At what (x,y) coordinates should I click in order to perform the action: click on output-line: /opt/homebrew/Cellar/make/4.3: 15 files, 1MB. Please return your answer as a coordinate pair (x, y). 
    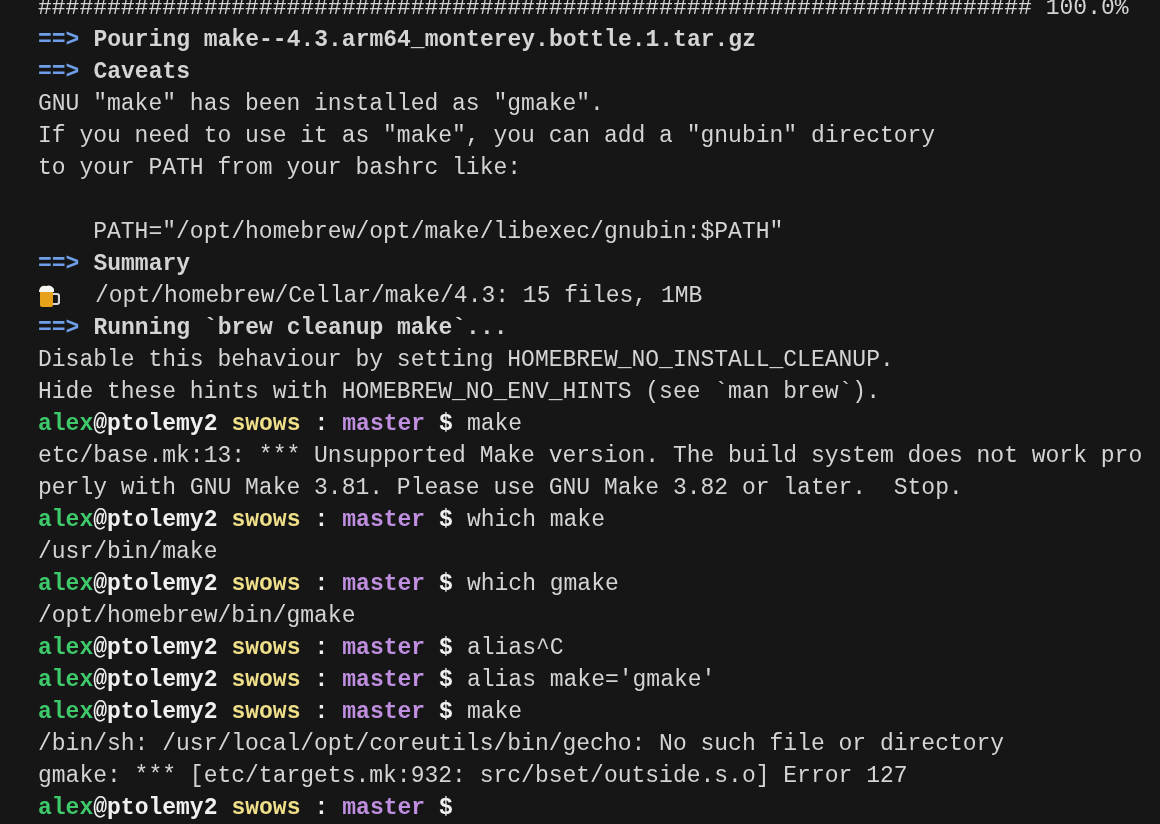
    Looking at the image, I should click on (399, 296).